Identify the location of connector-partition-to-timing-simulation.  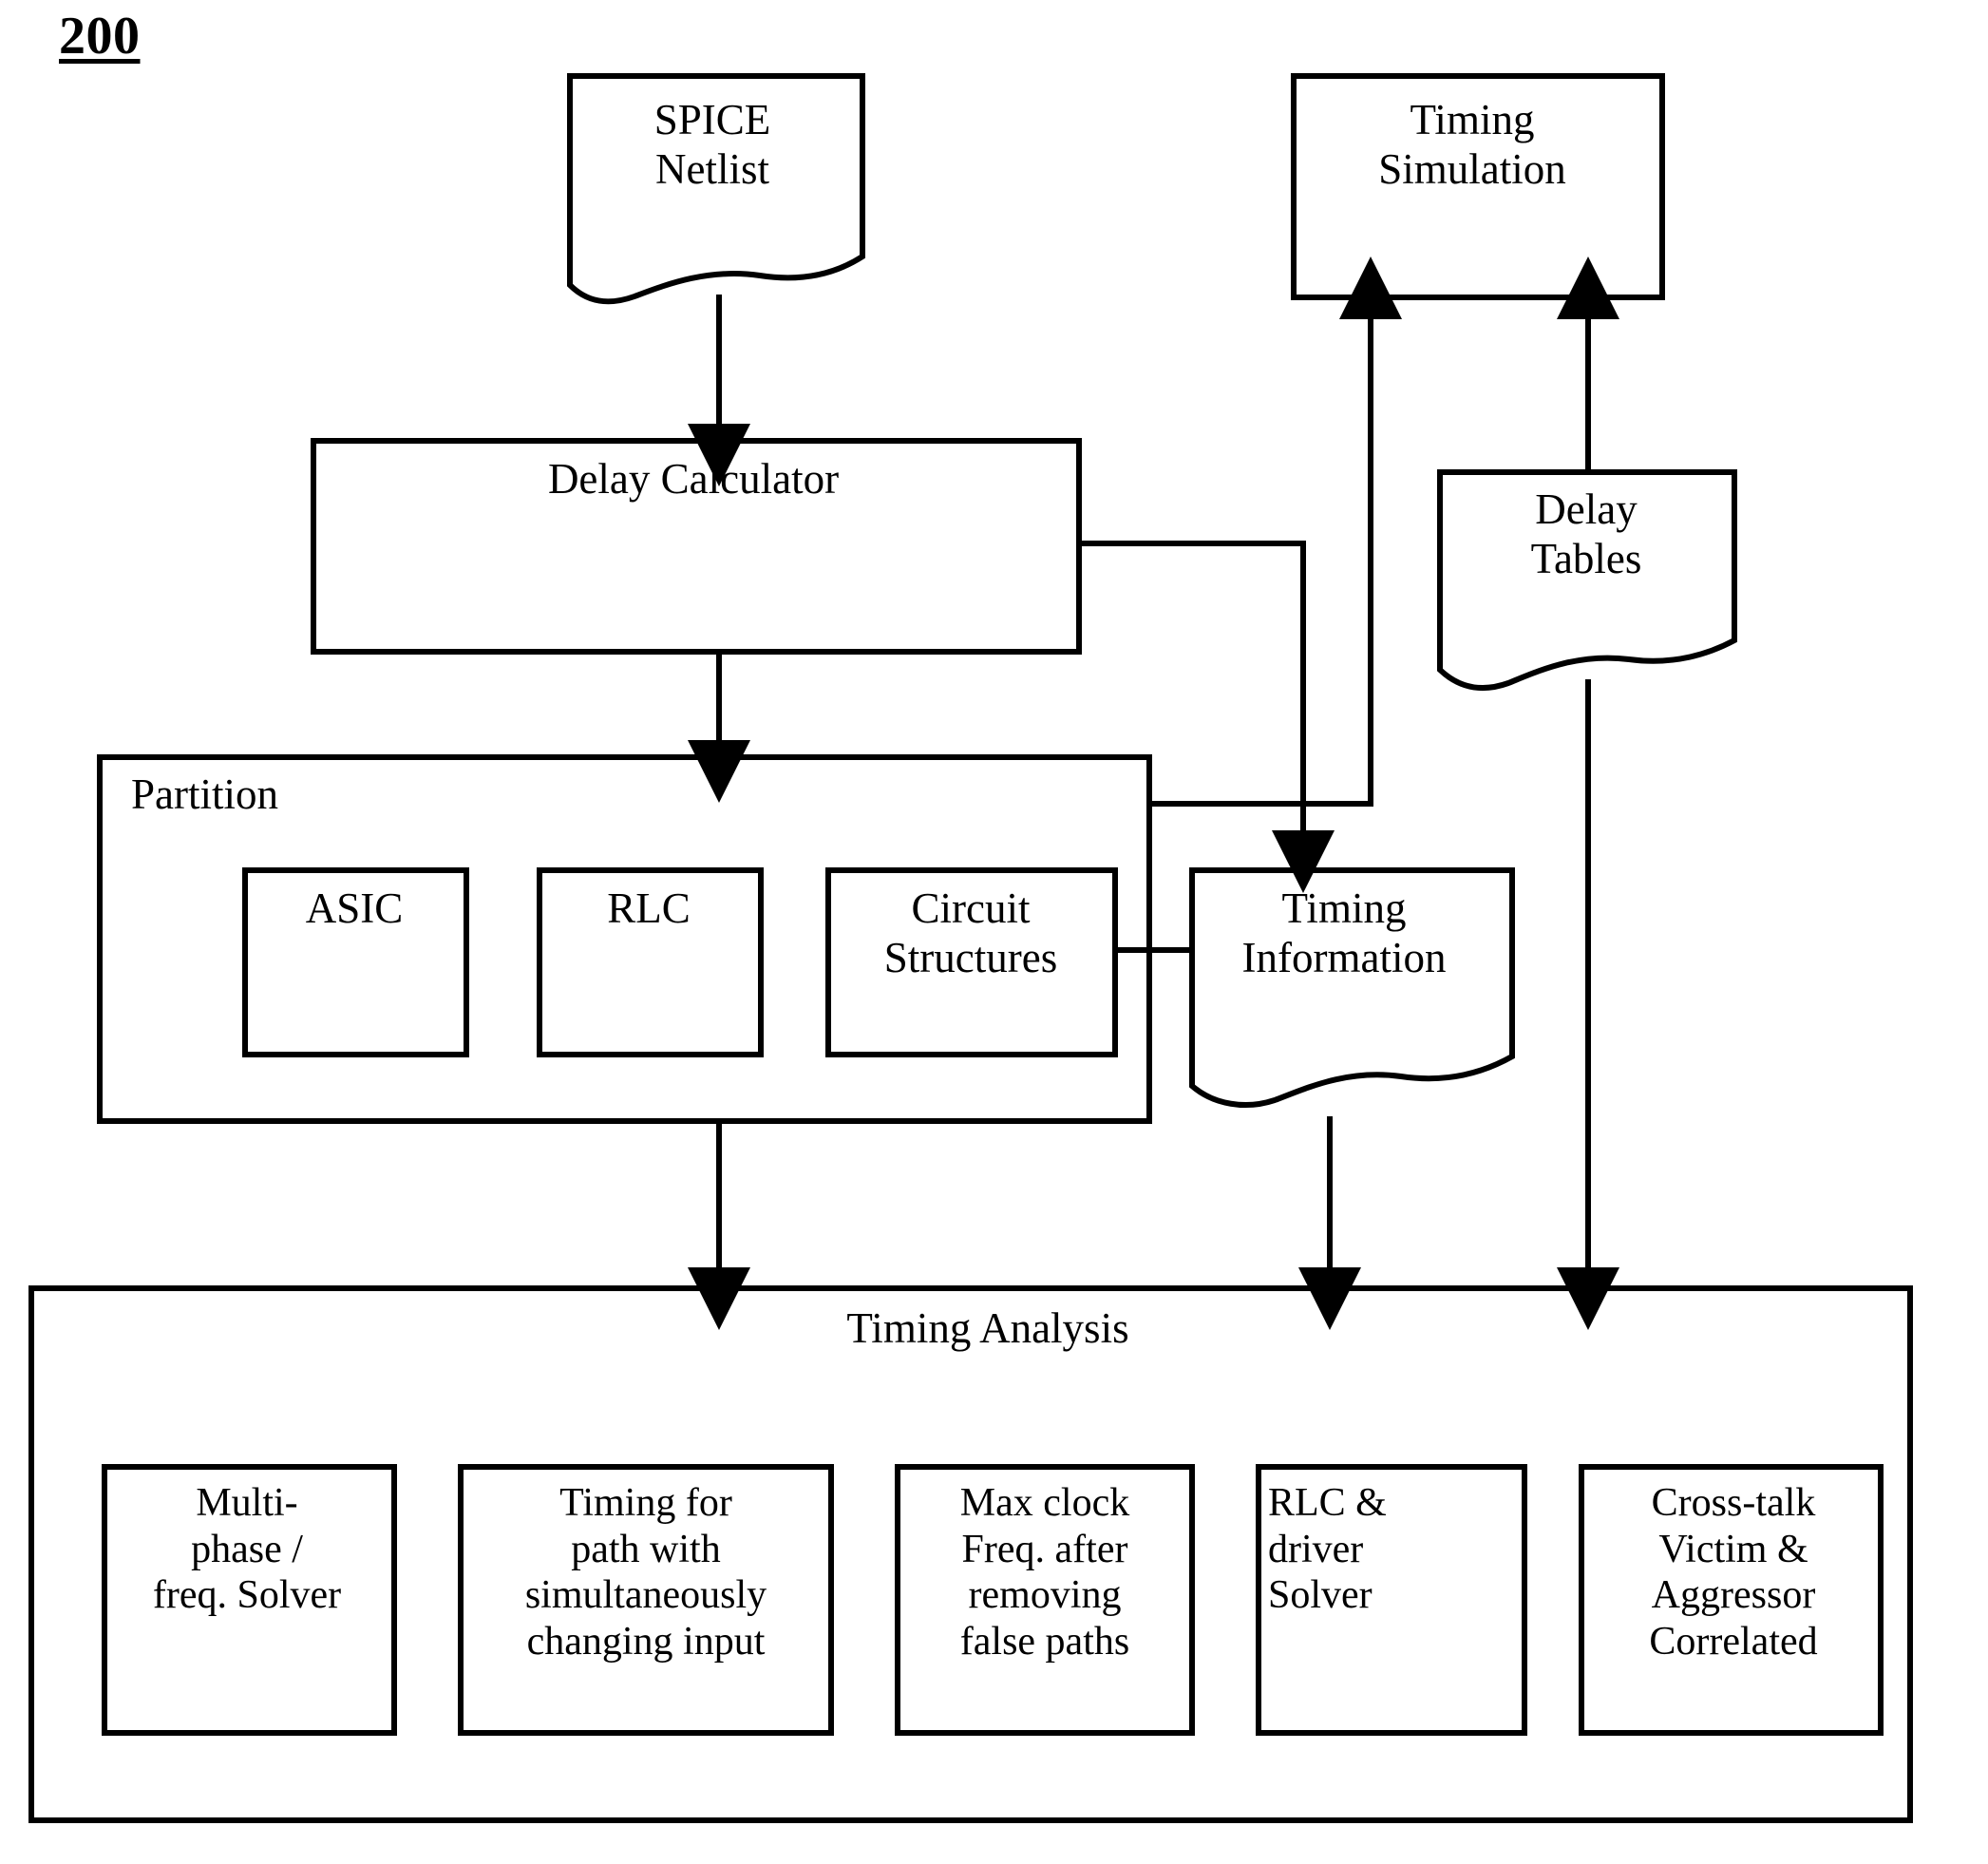
(1275, 532).